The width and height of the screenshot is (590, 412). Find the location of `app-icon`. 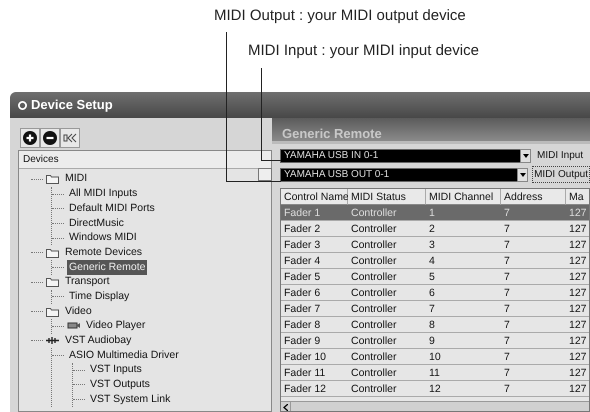

app-icon is located at coordinates (22, 105).